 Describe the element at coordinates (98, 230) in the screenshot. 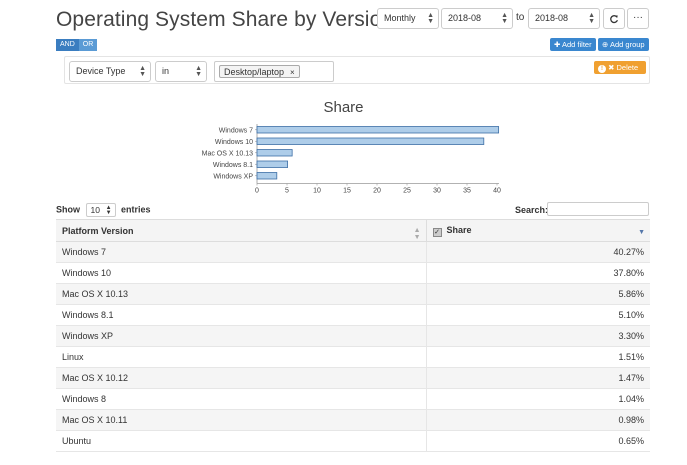

I see `column-header-label: Platform Version` at that location.